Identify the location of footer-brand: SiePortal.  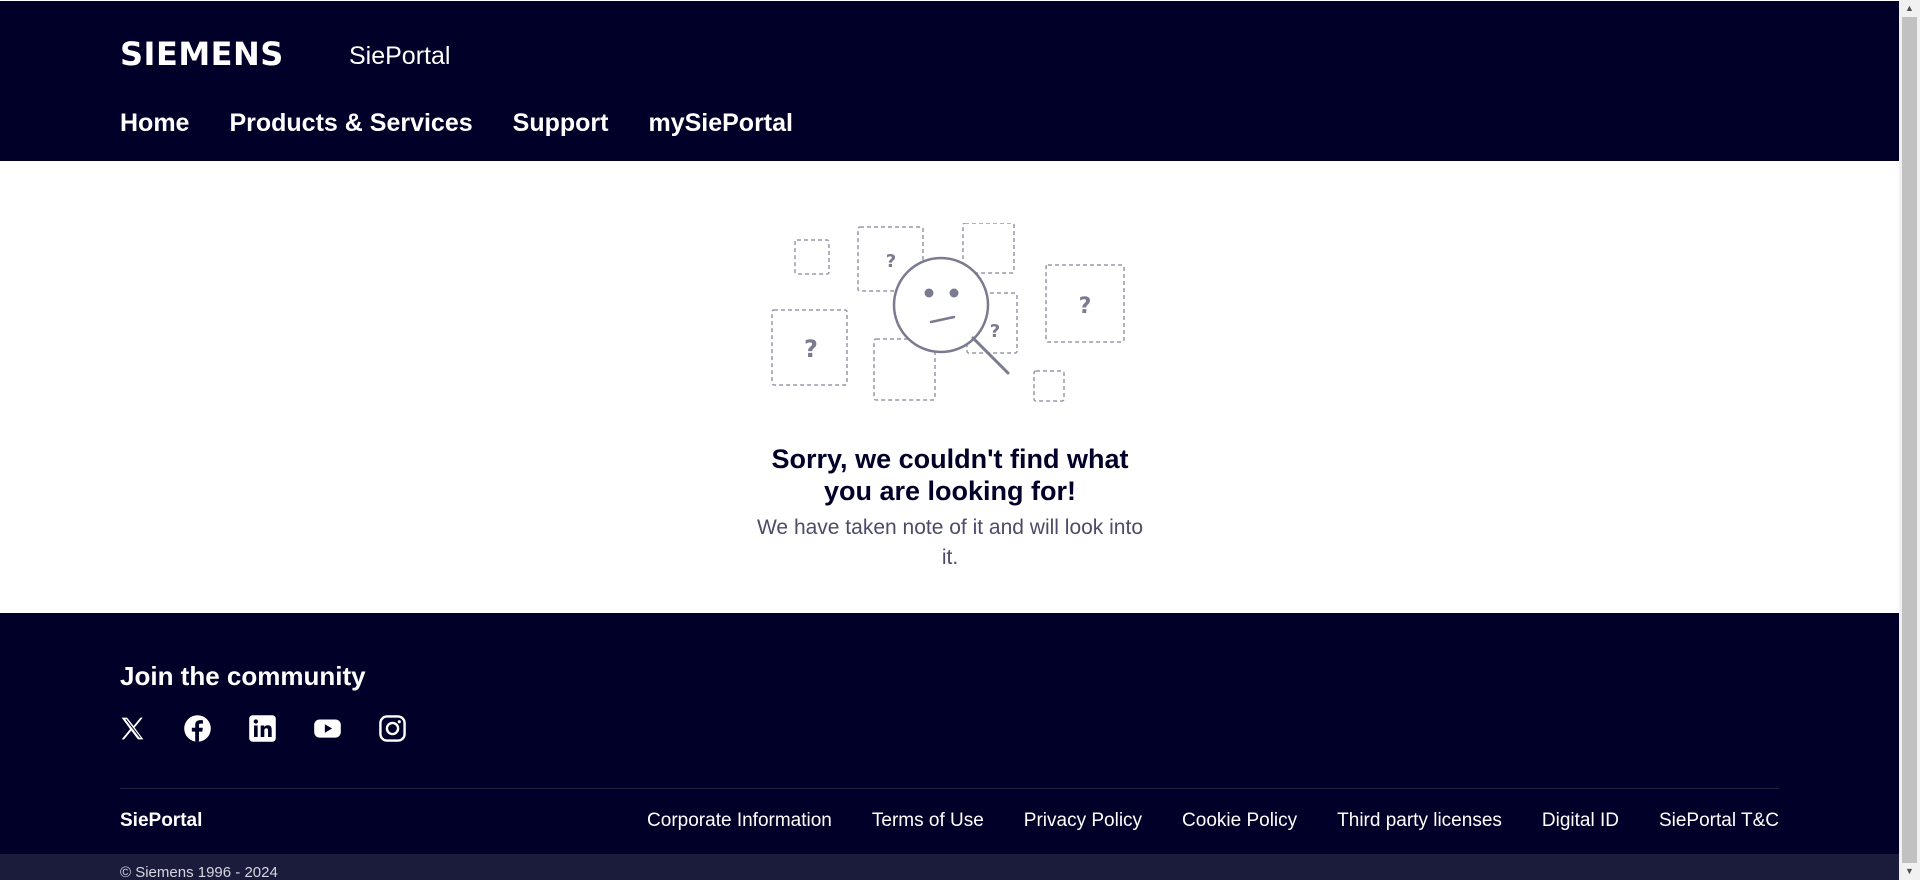
(161, 820).